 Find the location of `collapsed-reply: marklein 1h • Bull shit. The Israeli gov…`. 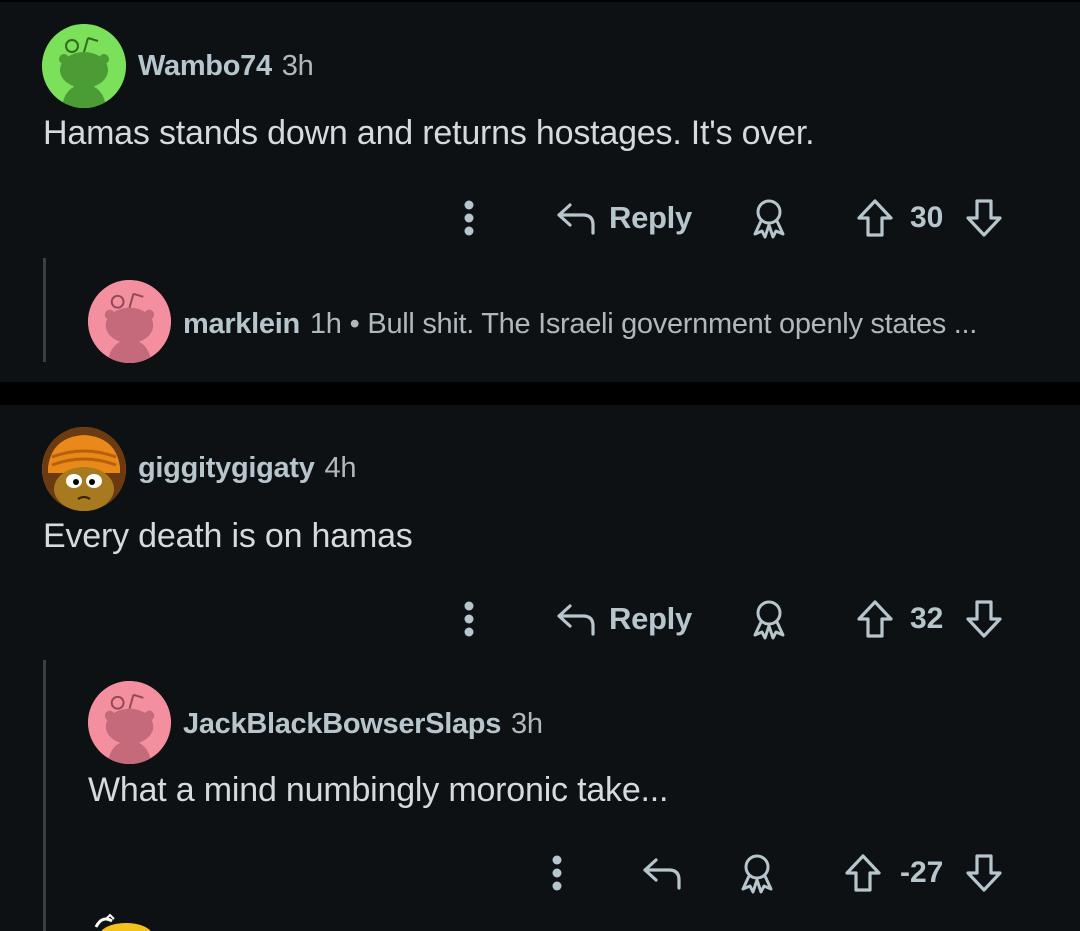

collapsed-reply: marklein 1h • Bull shit. The Israeli gov… is located at coordinates (580, 324).